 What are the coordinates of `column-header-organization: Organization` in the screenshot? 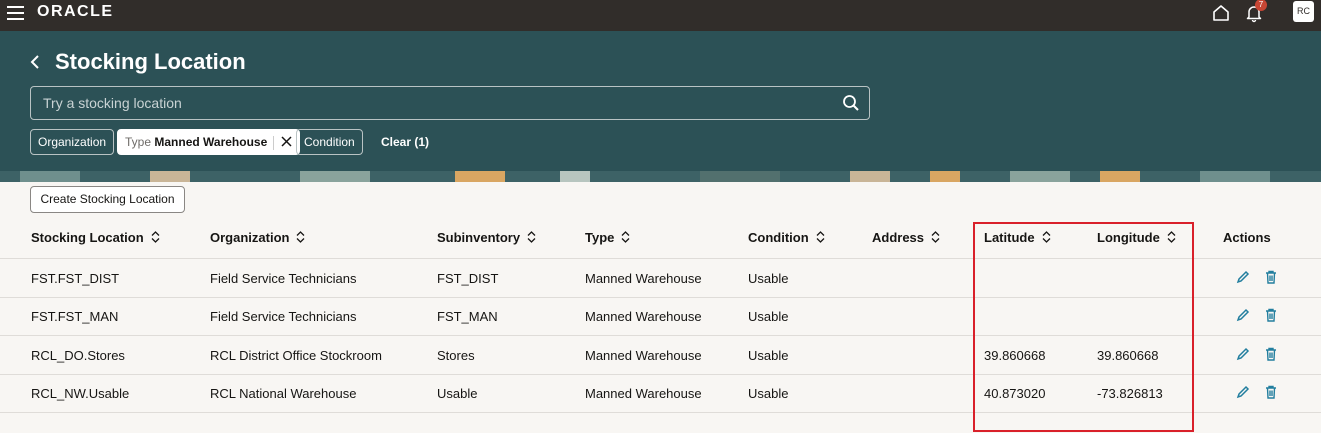 It's located at (257, 237).